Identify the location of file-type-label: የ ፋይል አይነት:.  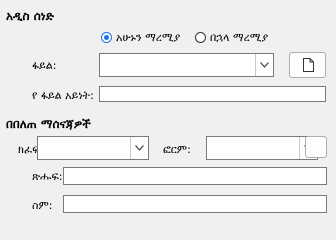
(63, 95).